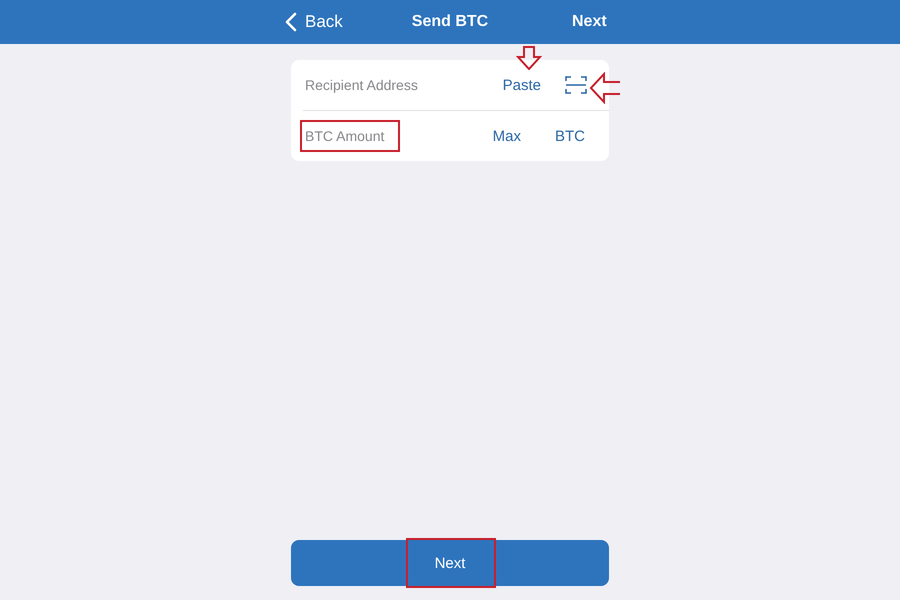  I want to click on amount-field: BTC Amount, so click(392, 136).